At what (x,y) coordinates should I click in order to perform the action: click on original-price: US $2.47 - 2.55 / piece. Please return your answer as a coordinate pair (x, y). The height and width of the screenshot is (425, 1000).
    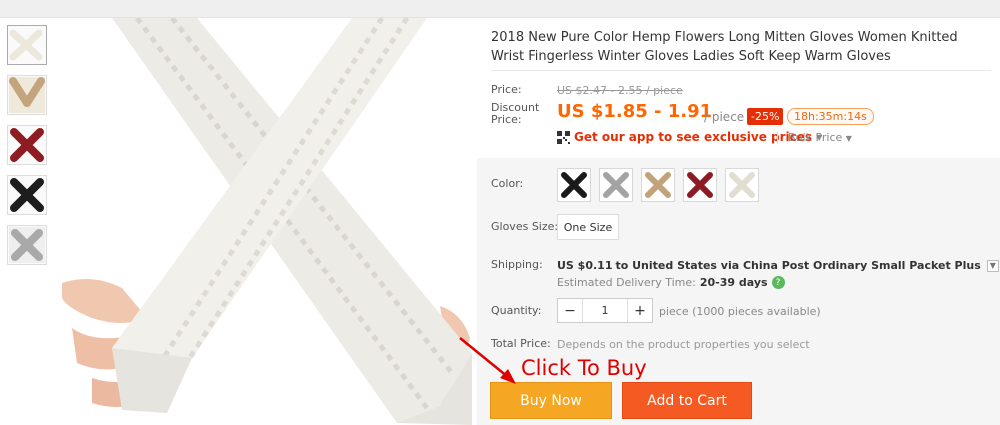
    Looking at the image, I should click on (620, 90).